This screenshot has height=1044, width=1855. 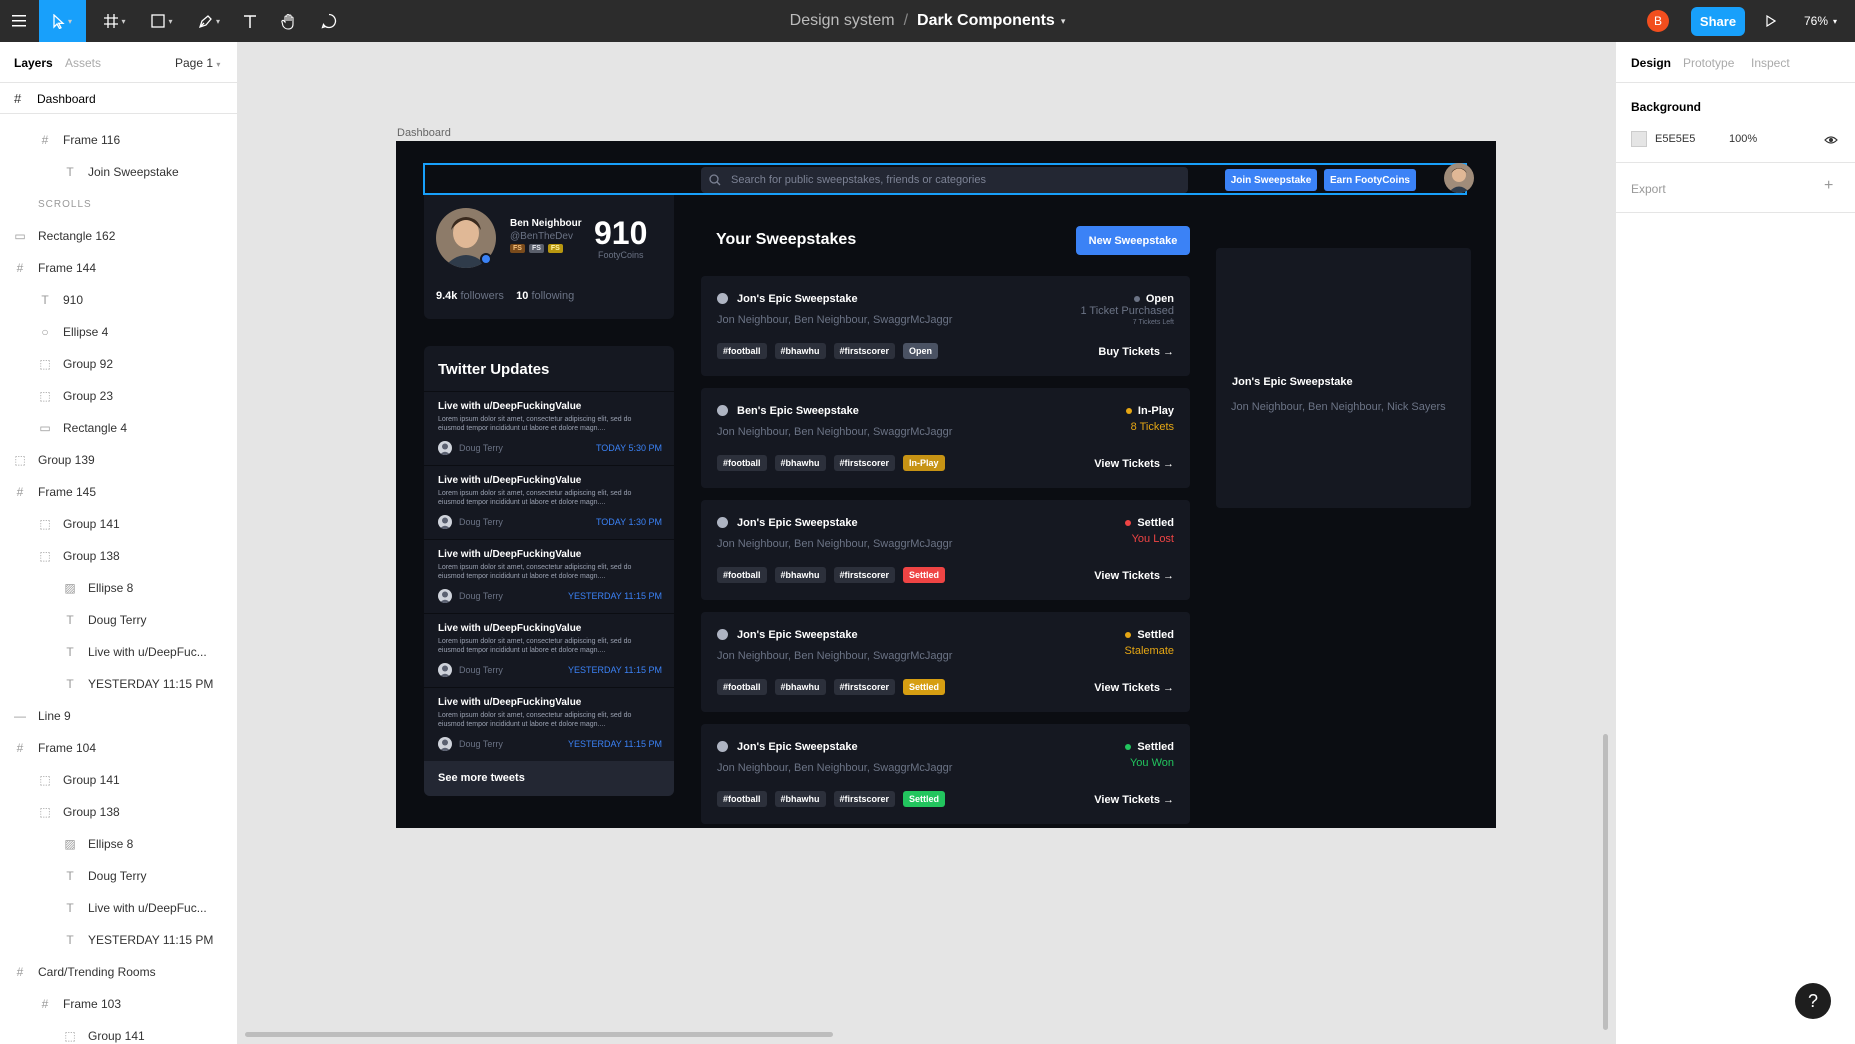 What do you see at coordinates (1271, 180) in the screenshot?
I see `join-sweepstake-button: Join Sweepstake` at bounding box center [1271, 180].